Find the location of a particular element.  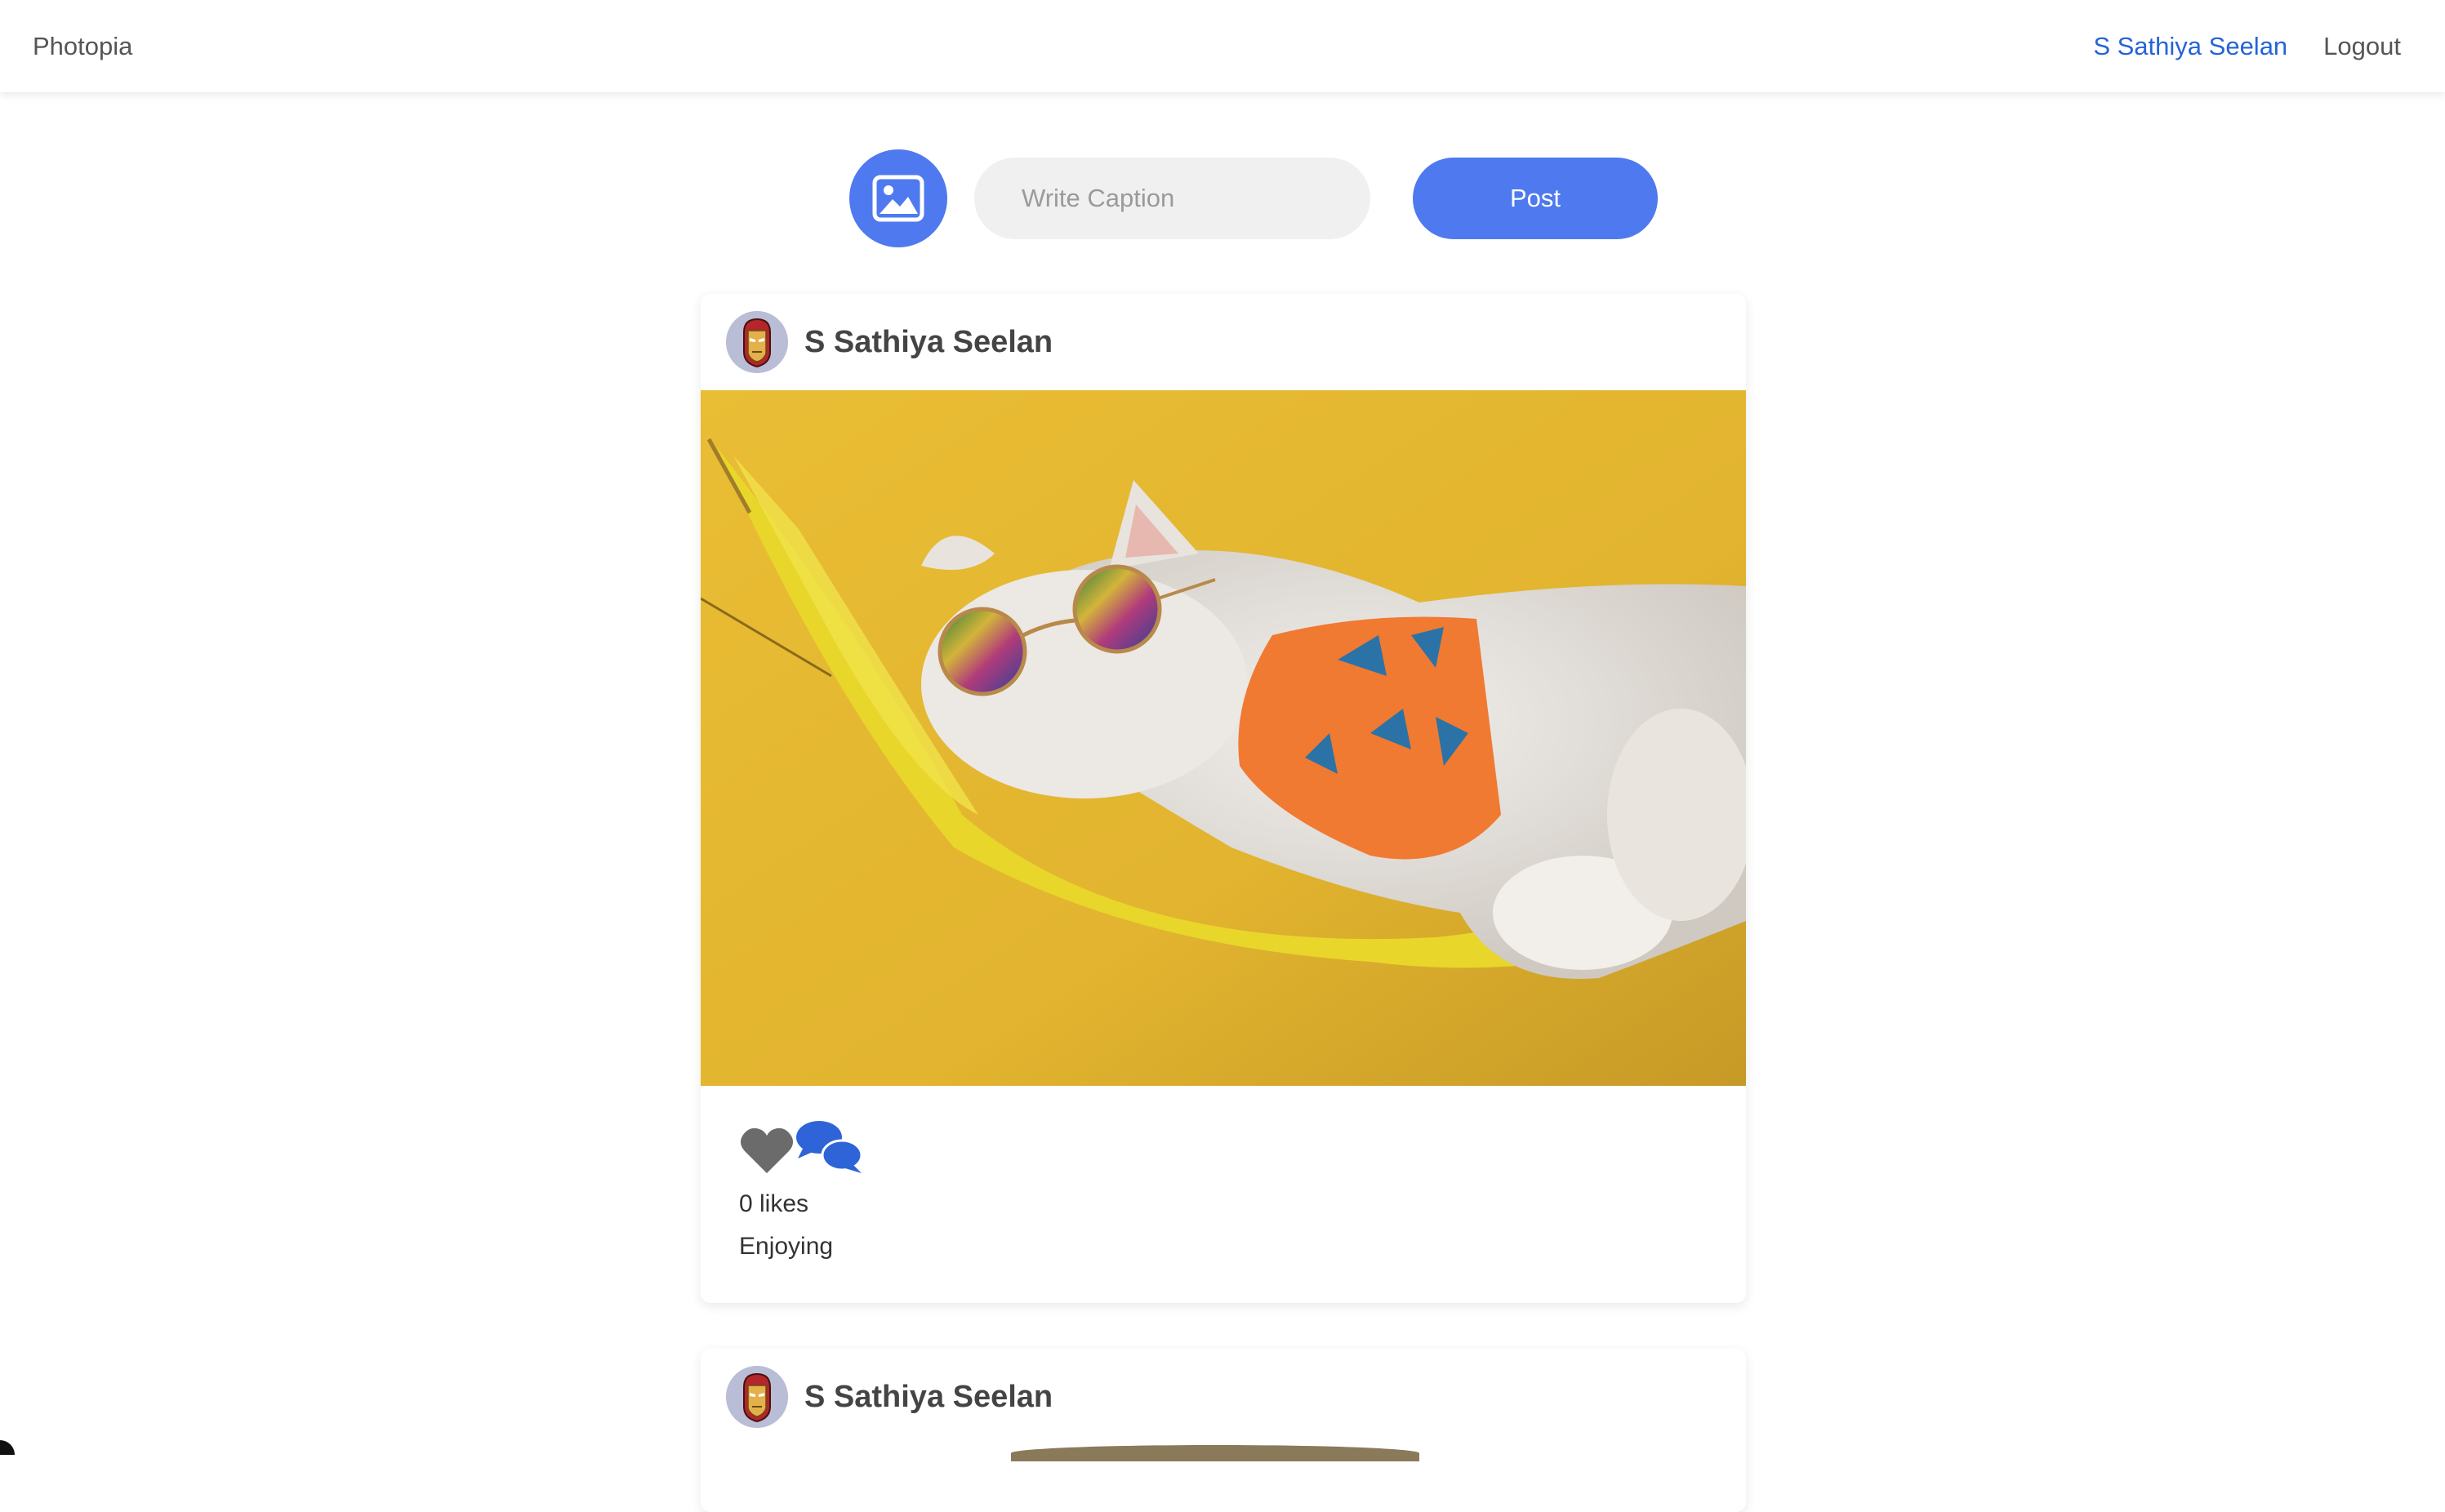

post-image is located at coordinates (1215, 1453).